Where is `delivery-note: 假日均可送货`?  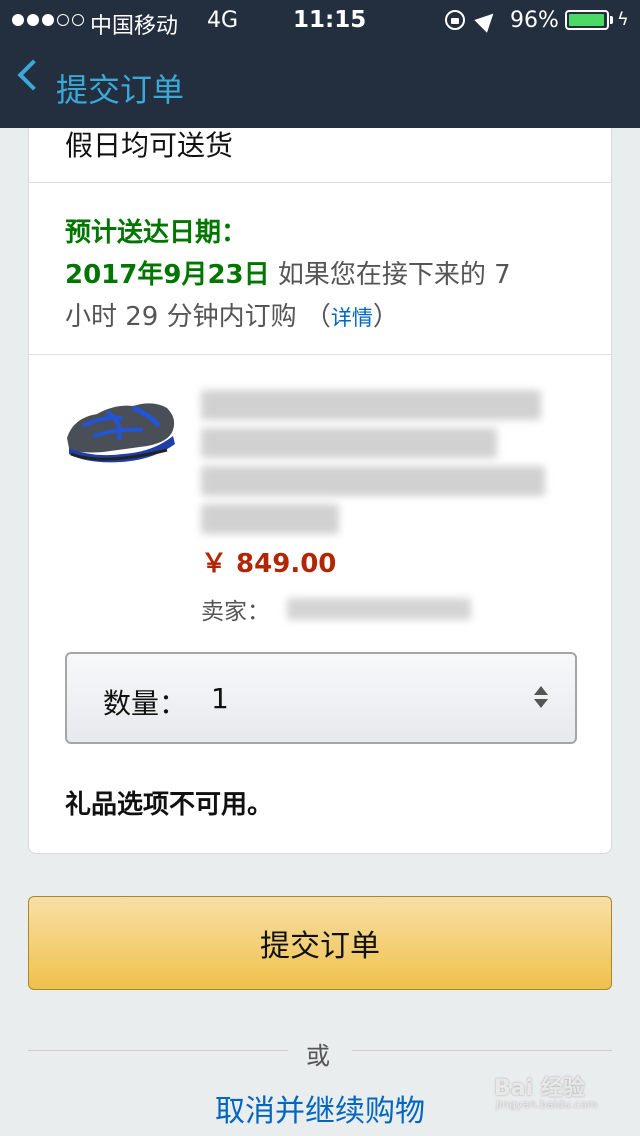
delivery-note: 假日均可送货 is located at coordinates (149, 145).